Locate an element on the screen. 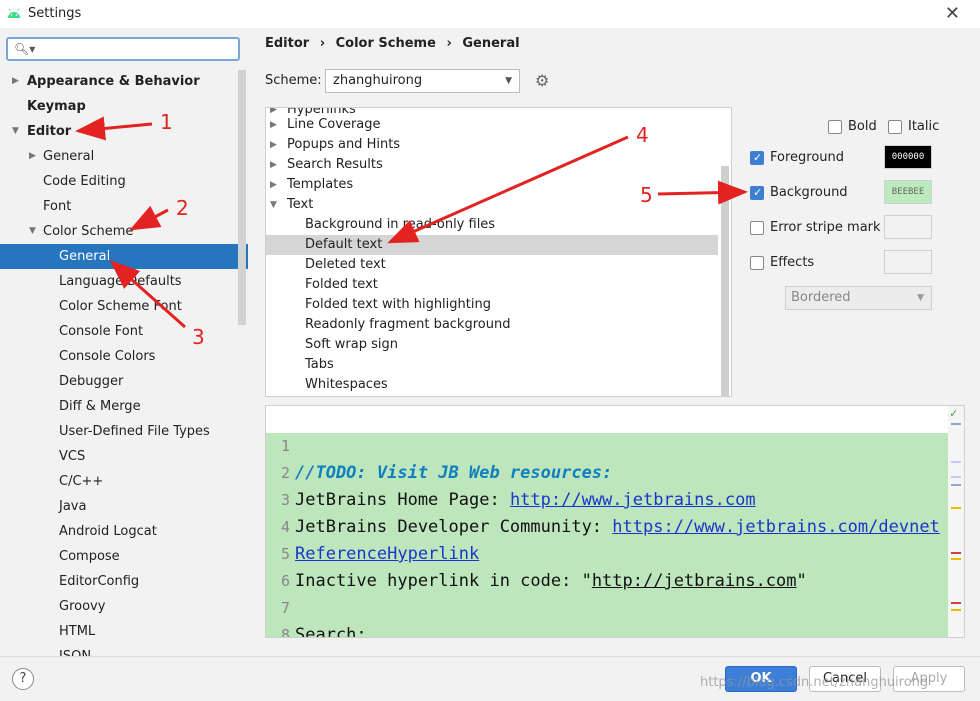 This screenshot has height=701, width=980. sidebar-item-cpp: C/C++ is located at coordinates (124, 481).